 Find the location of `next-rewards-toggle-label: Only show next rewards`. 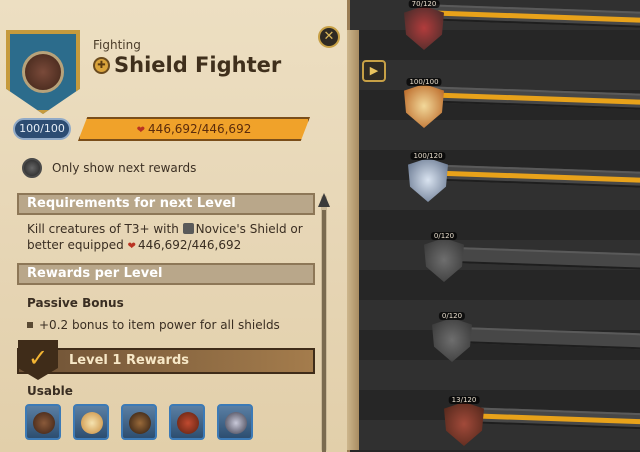

next-rewards-toggle-label: Only show next rewards is located at coordinates (124, 168).